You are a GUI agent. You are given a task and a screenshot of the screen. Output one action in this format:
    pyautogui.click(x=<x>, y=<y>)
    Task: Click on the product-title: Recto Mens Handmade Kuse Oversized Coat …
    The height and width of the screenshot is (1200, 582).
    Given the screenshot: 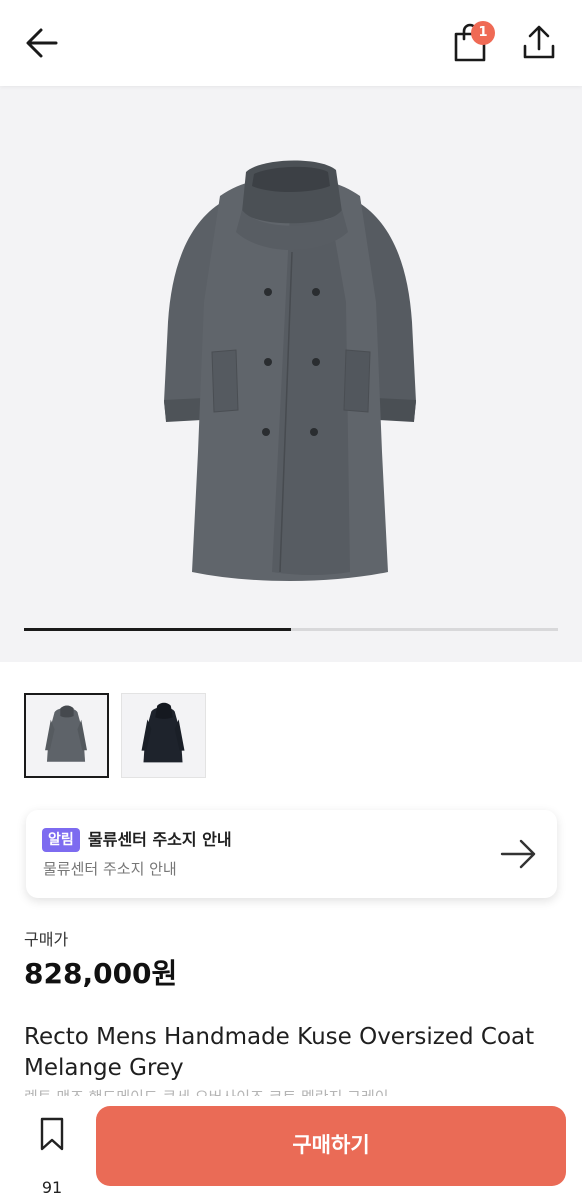 What is the action you would take?
    pyautogui.click(x=279, y=1052)
    